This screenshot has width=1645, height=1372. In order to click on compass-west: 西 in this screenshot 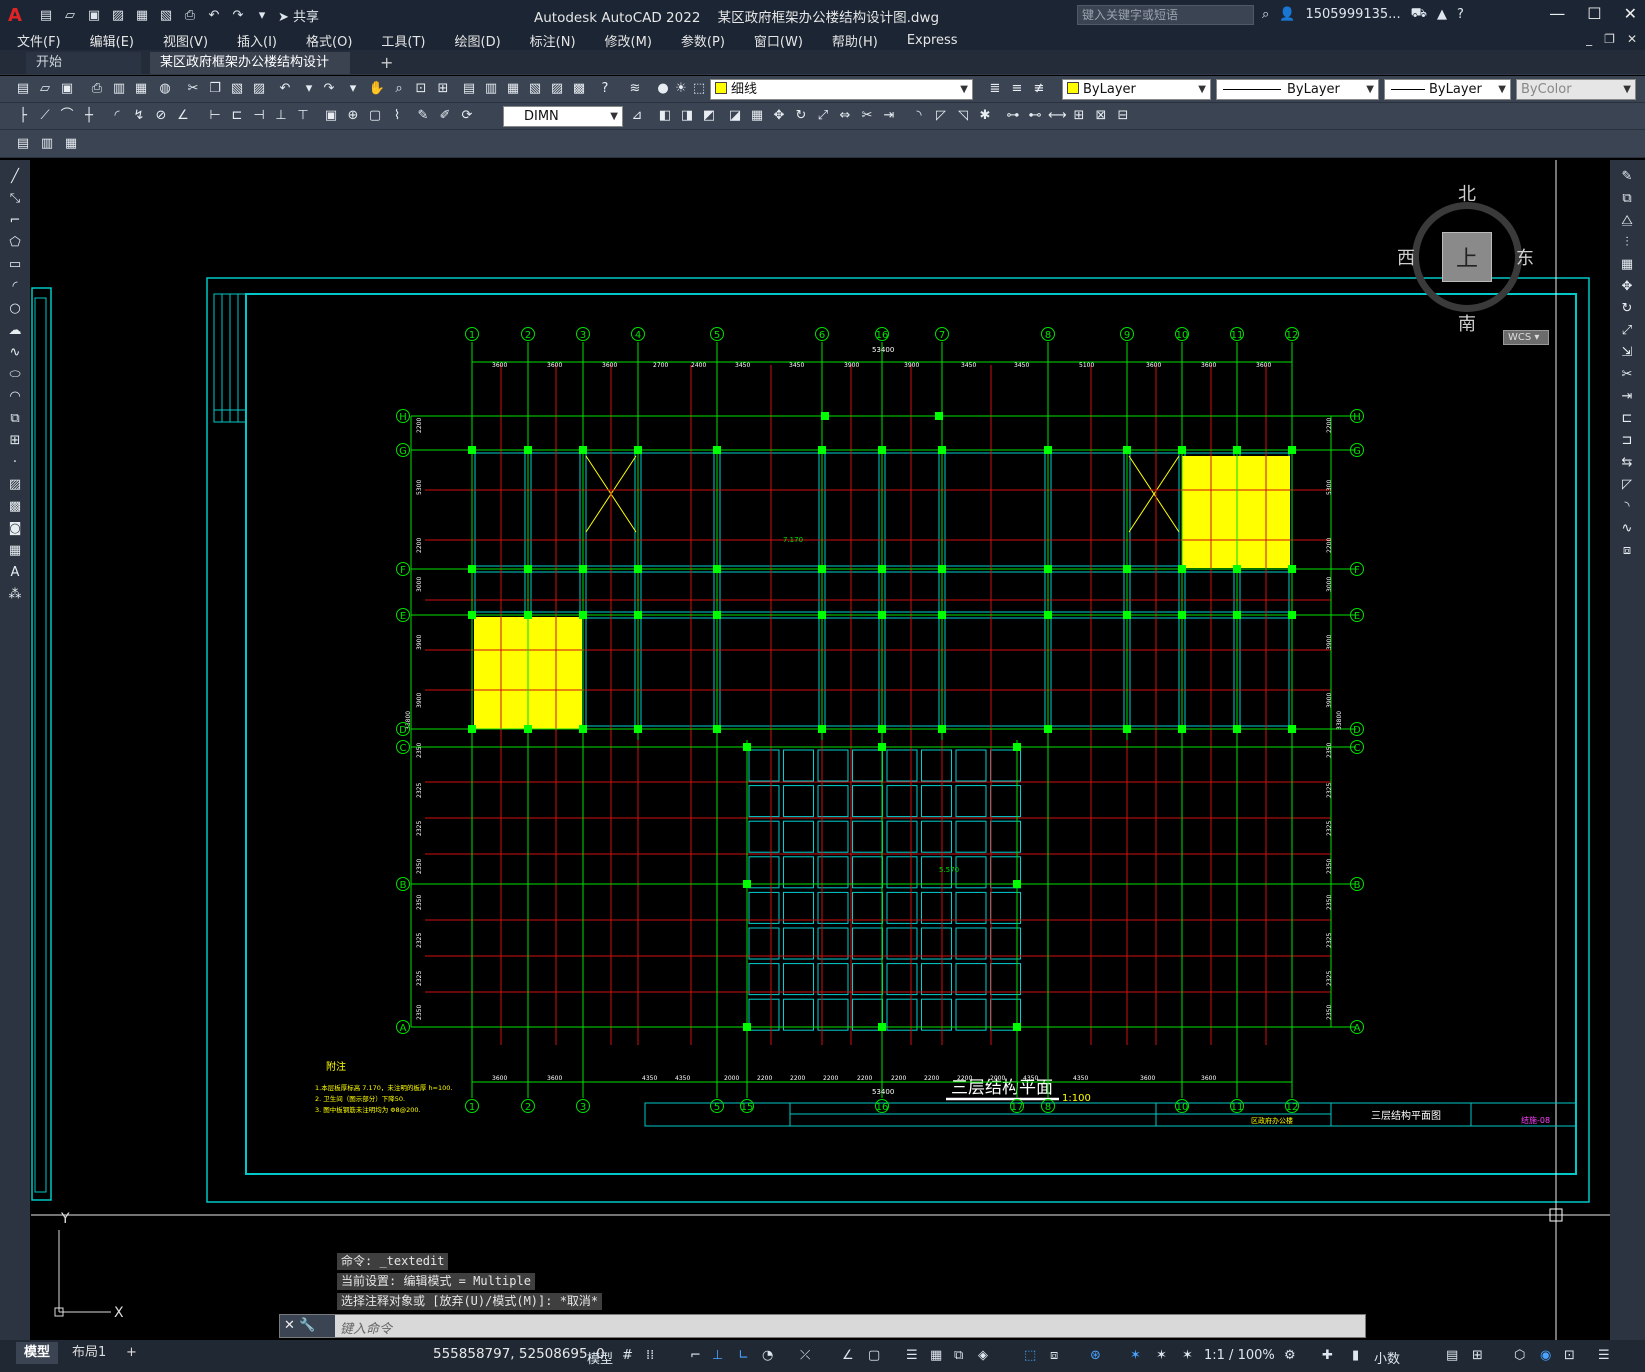, I will do `click(1406, 257)`.